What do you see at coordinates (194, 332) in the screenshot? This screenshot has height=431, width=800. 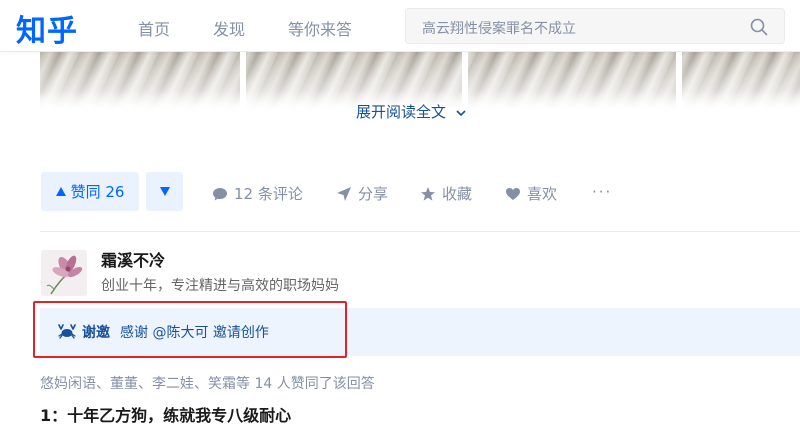 I see `thanks-invite-text: 感谢 @陈大可 邀请创作` at bounding box center [194, 332].